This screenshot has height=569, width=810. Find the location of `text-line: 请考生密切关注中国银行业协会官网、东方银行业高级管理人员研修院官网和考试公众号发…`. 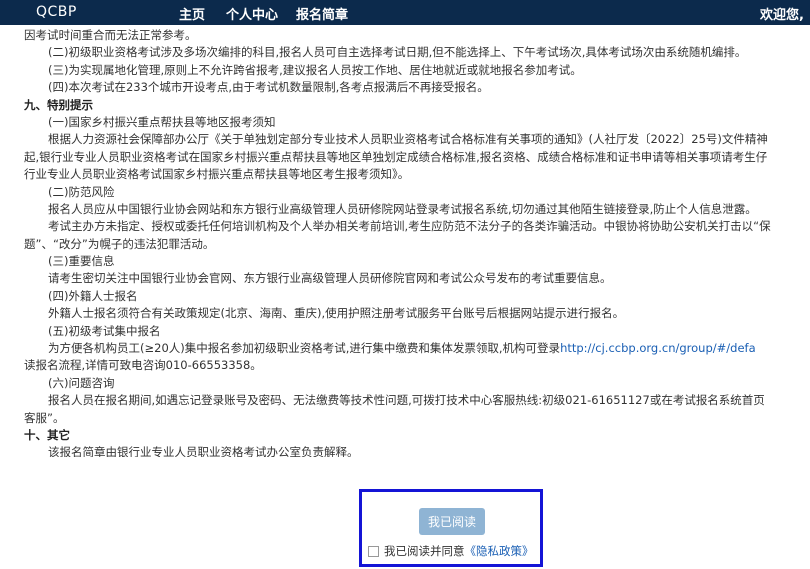

text-line: 请考生密切关注中国银行业协会官网、东方银行业高级管理人员研修院官网和考试公众号发… is located at coordinates (330, 278).